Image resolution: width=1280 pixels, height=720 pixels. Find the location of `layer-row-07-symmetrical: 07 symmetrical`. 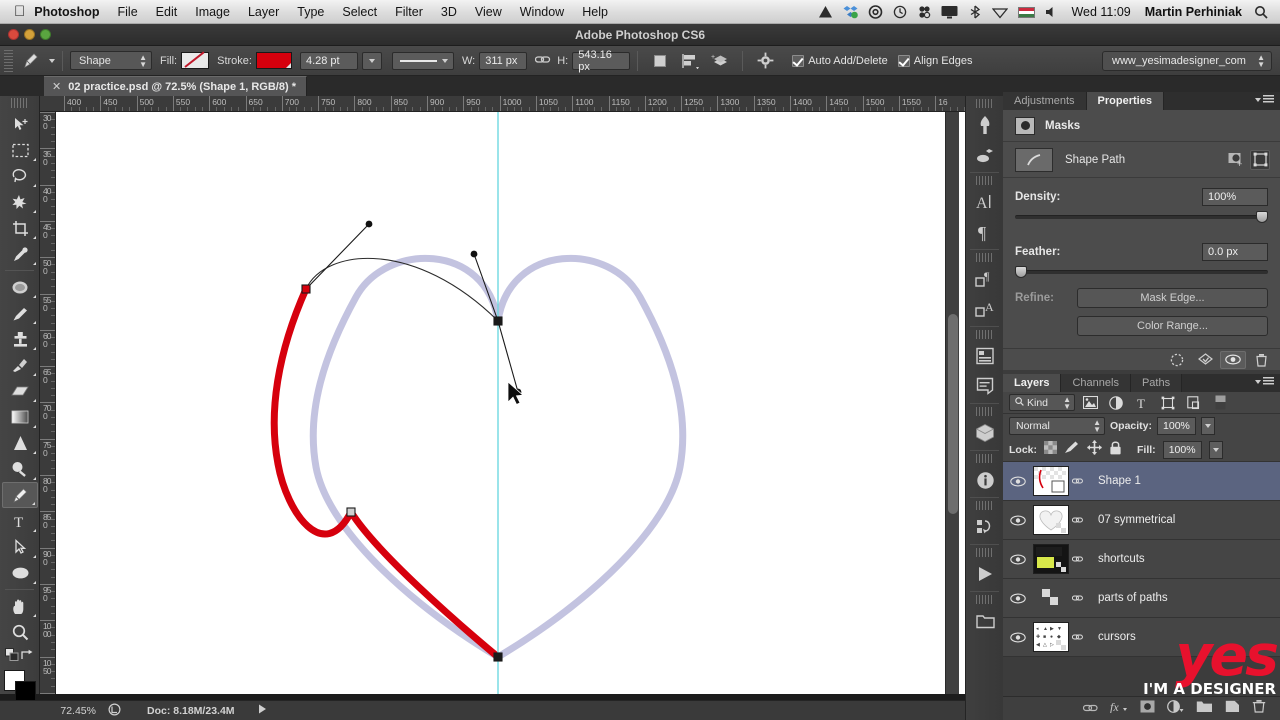

layer-row-07-symmetrical: 07 symmetrical is located at coordinates (1141, 520).